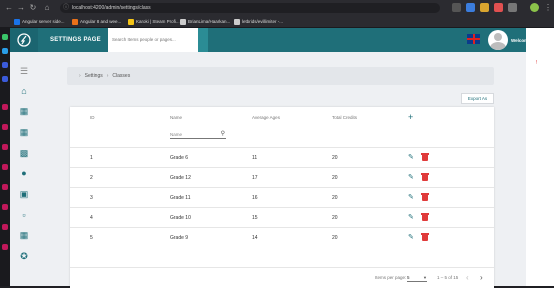 This screenshot has width=554, height=288. What do you see at coordinates (282, 237) in the screenshot?
I see `table-row: 5 Grade 9 14 20 ✎` at bounding box center [282, 237].